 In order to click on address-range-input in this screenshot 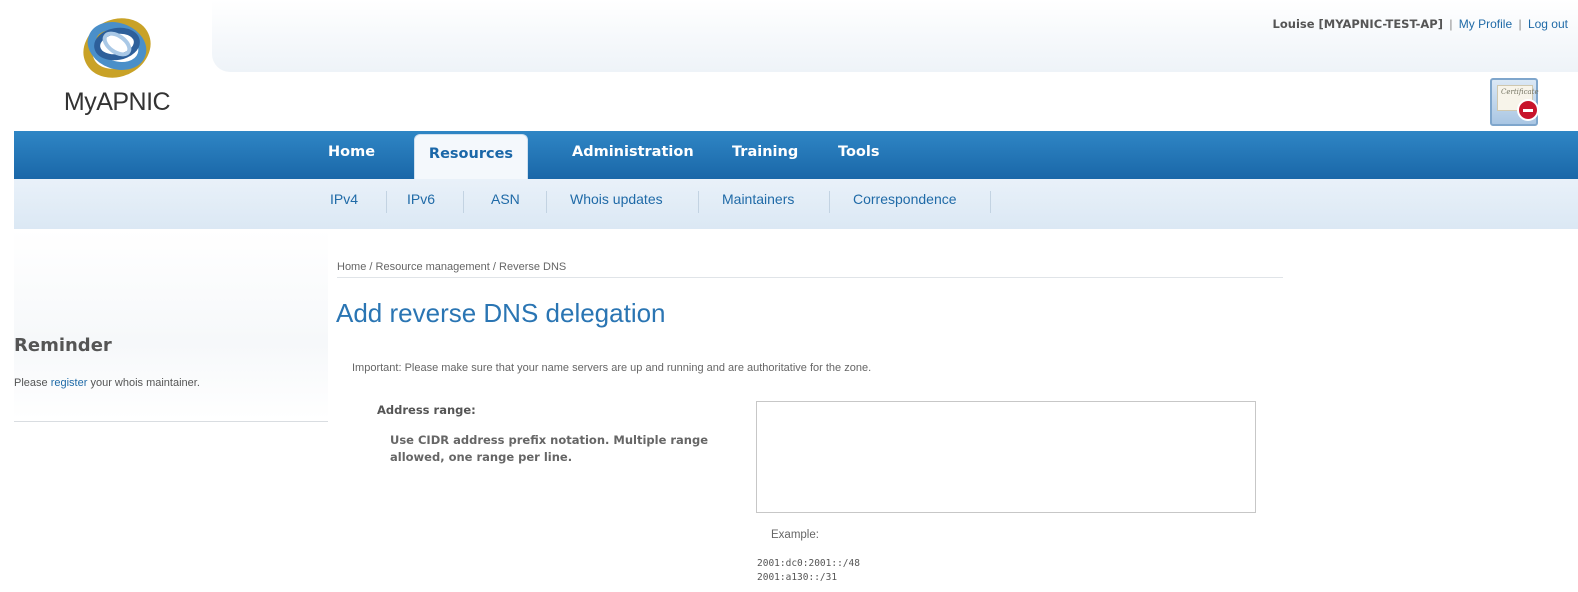, I will do `click(1006, 457)`.